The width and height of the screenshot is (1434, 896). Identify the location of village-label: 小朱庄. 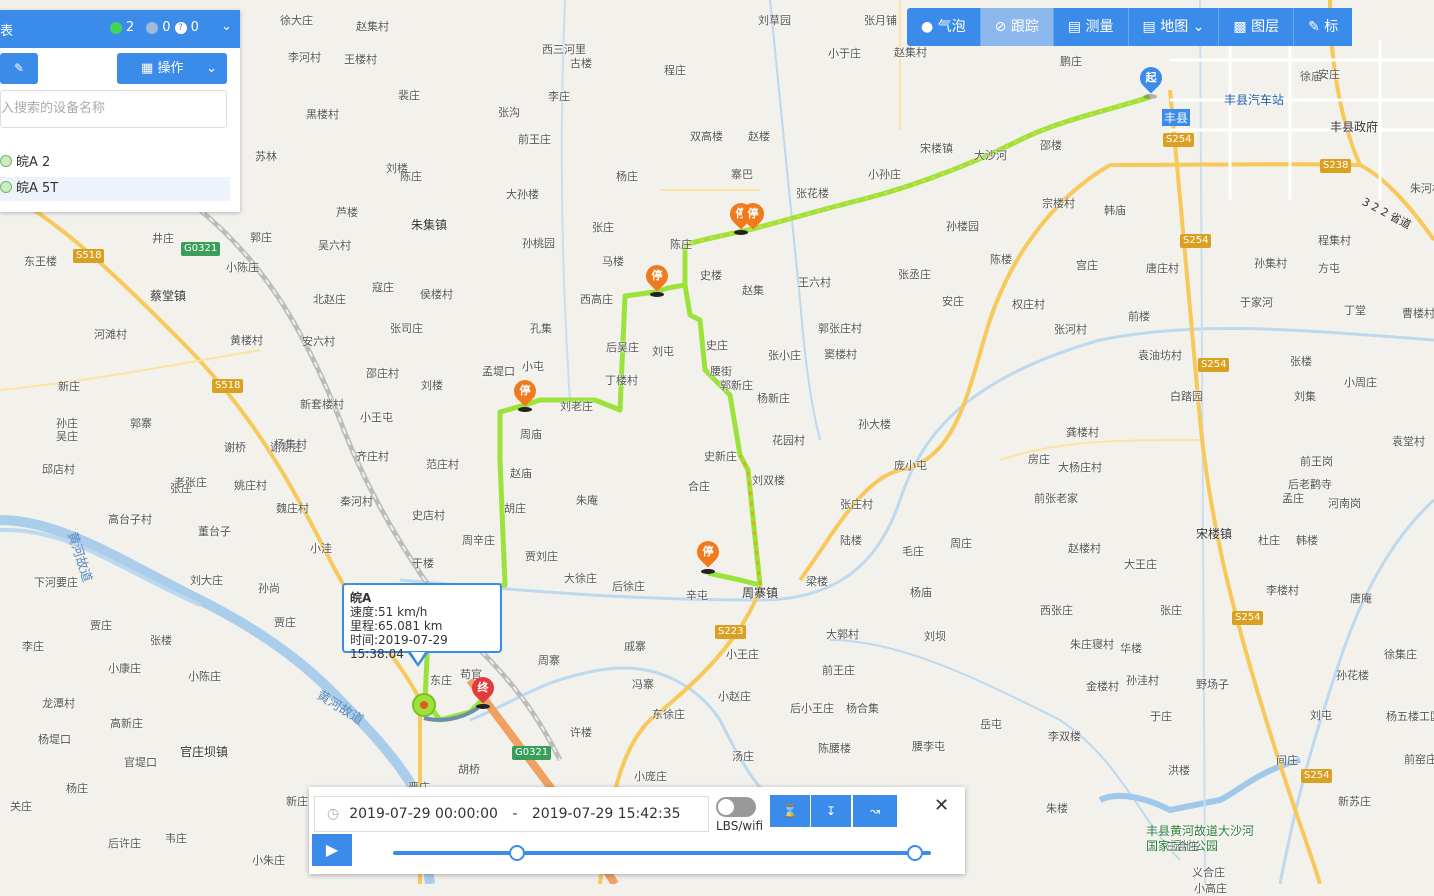
(268, 860).